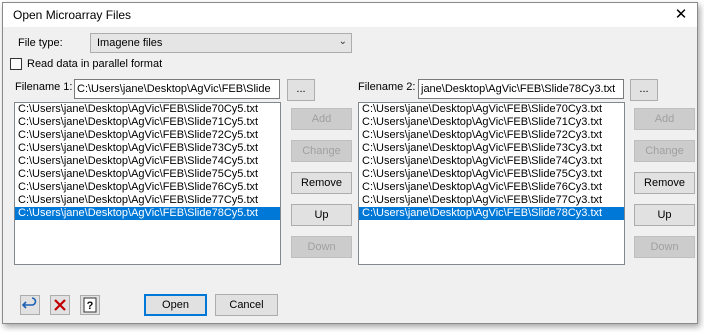 The height and width of the screenshot is (332, 704). I want to click on open-button: Open, so click(175, 305).